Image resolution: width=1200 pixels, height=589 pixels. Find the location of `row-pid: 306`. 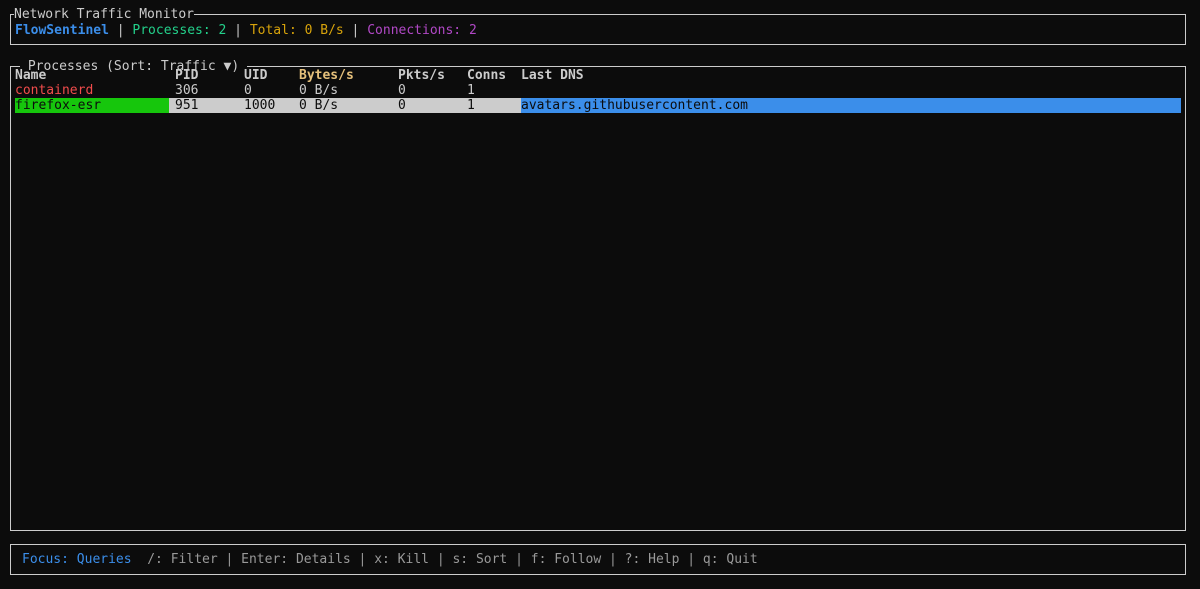

row-pid: 306 is located at coordinates (187, 90).